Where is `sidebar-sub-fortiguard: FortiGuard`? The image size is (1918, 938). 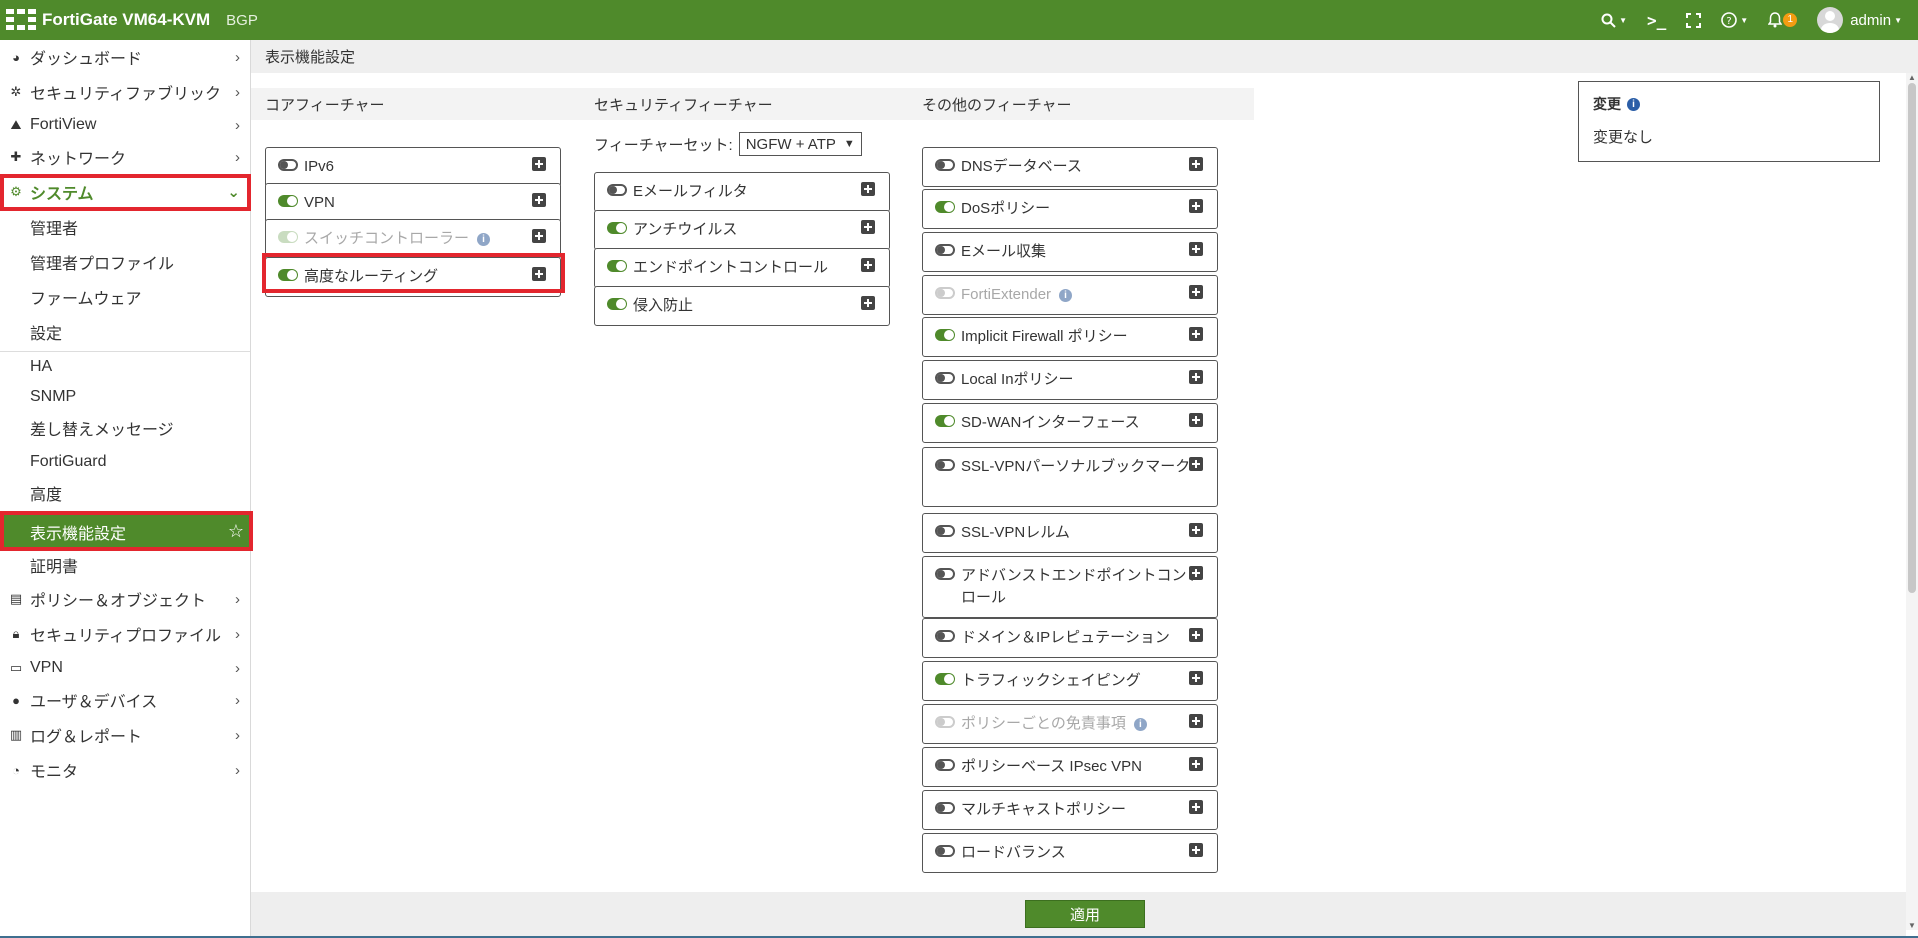
sidebar-sub-fortiguard: FortiGuard is located at coordinates (125, 462).